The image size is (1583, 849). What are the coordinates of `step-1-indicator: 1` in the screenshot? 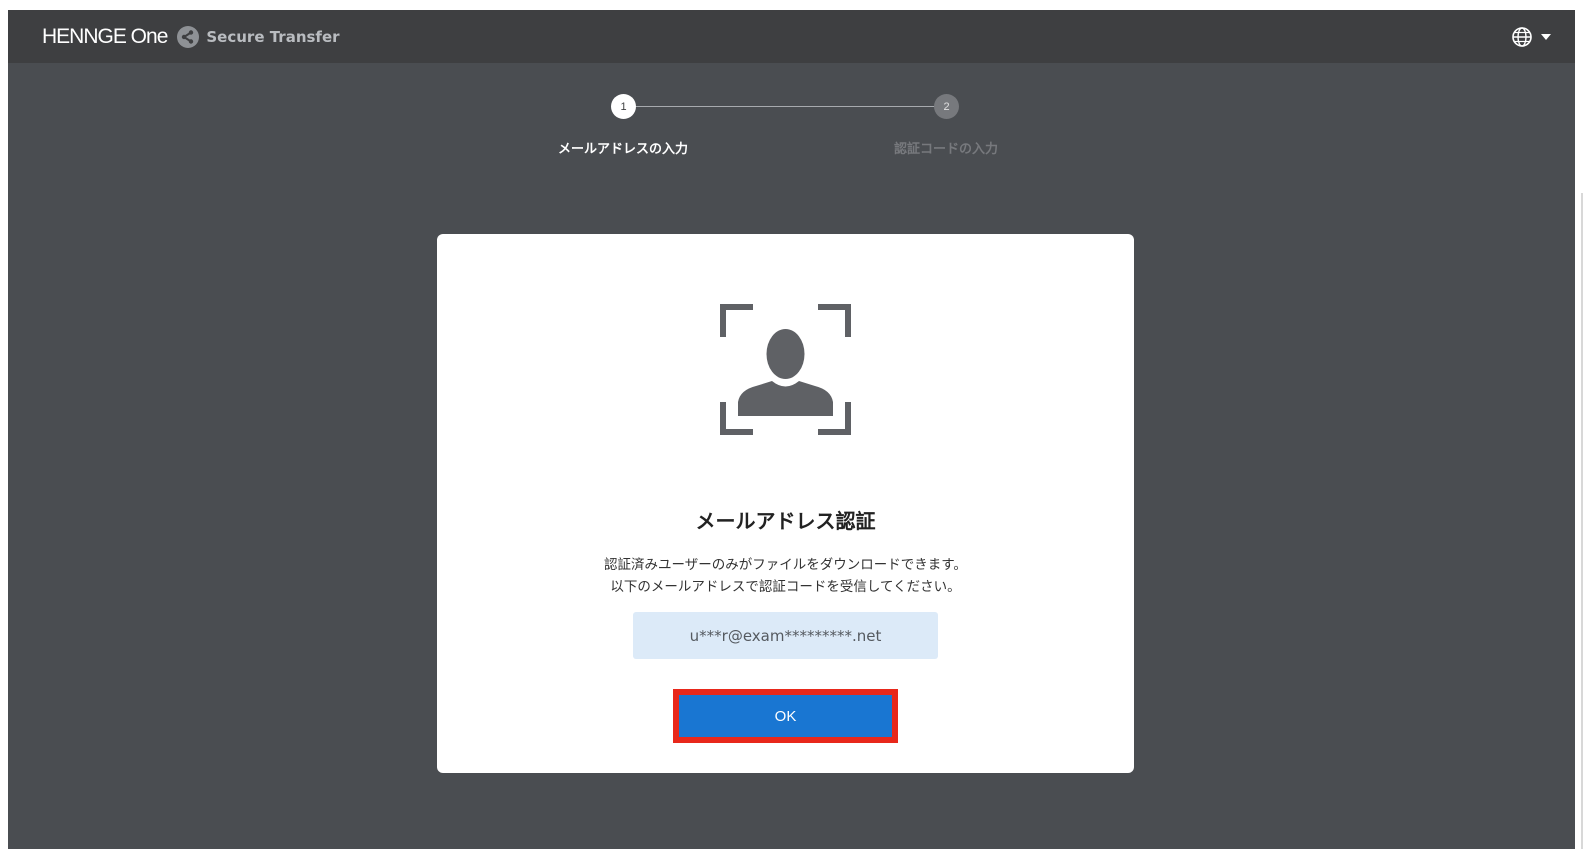 It's located at (623, 106).